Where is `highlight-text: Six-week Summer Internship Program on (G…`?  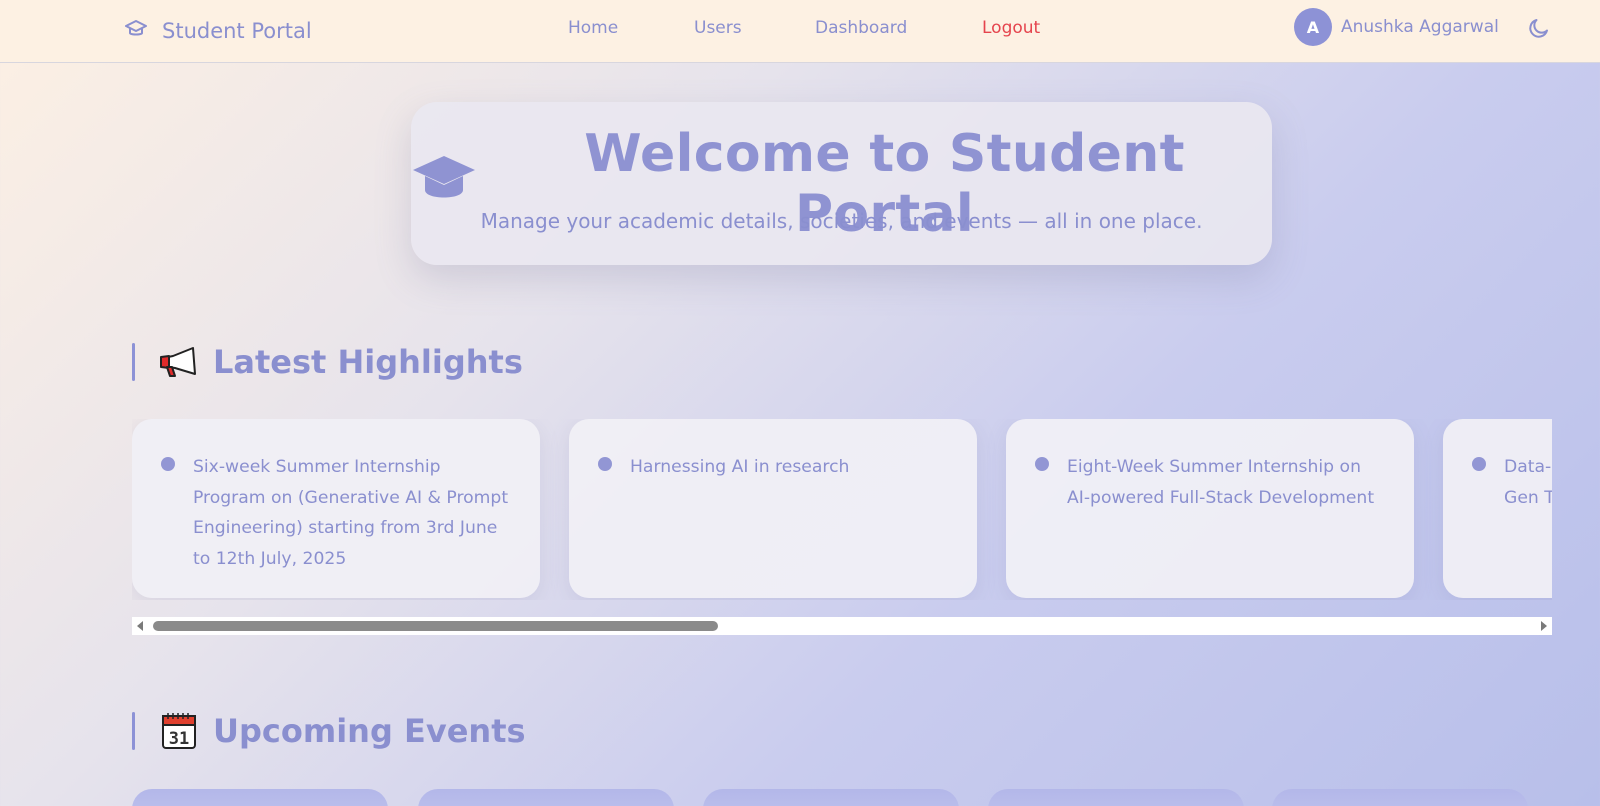
highlight-text: Six-week Summer Internship Program on (G… is located at coordinates (351, 513).